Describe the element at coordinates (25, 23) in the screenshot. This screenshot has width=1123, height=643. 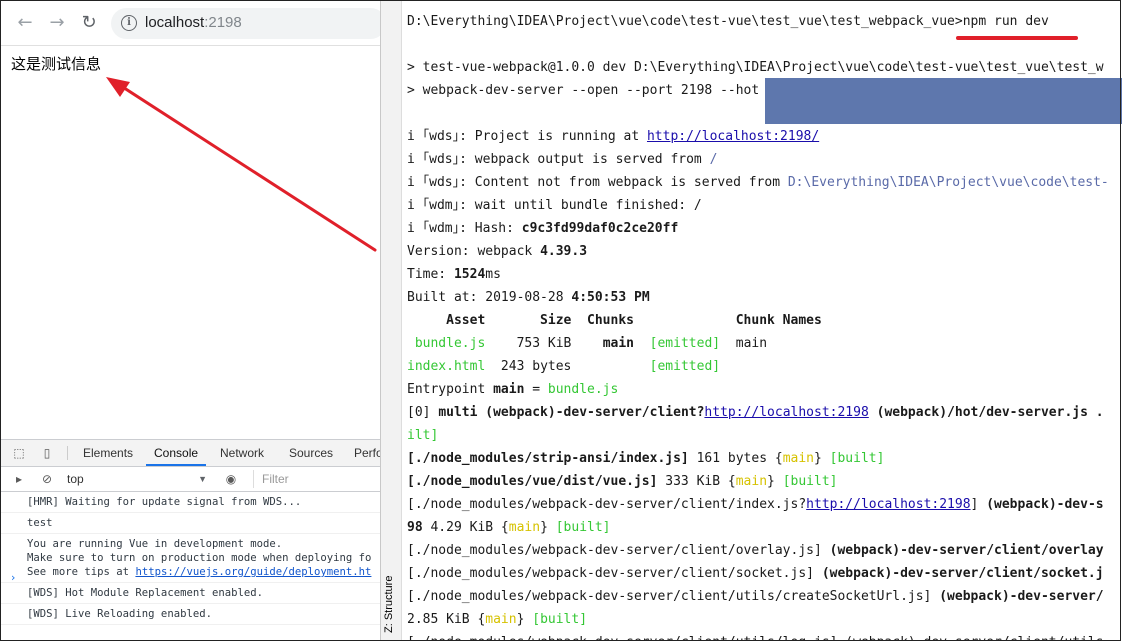
I see `back-arrow-icon: ←` at that location.